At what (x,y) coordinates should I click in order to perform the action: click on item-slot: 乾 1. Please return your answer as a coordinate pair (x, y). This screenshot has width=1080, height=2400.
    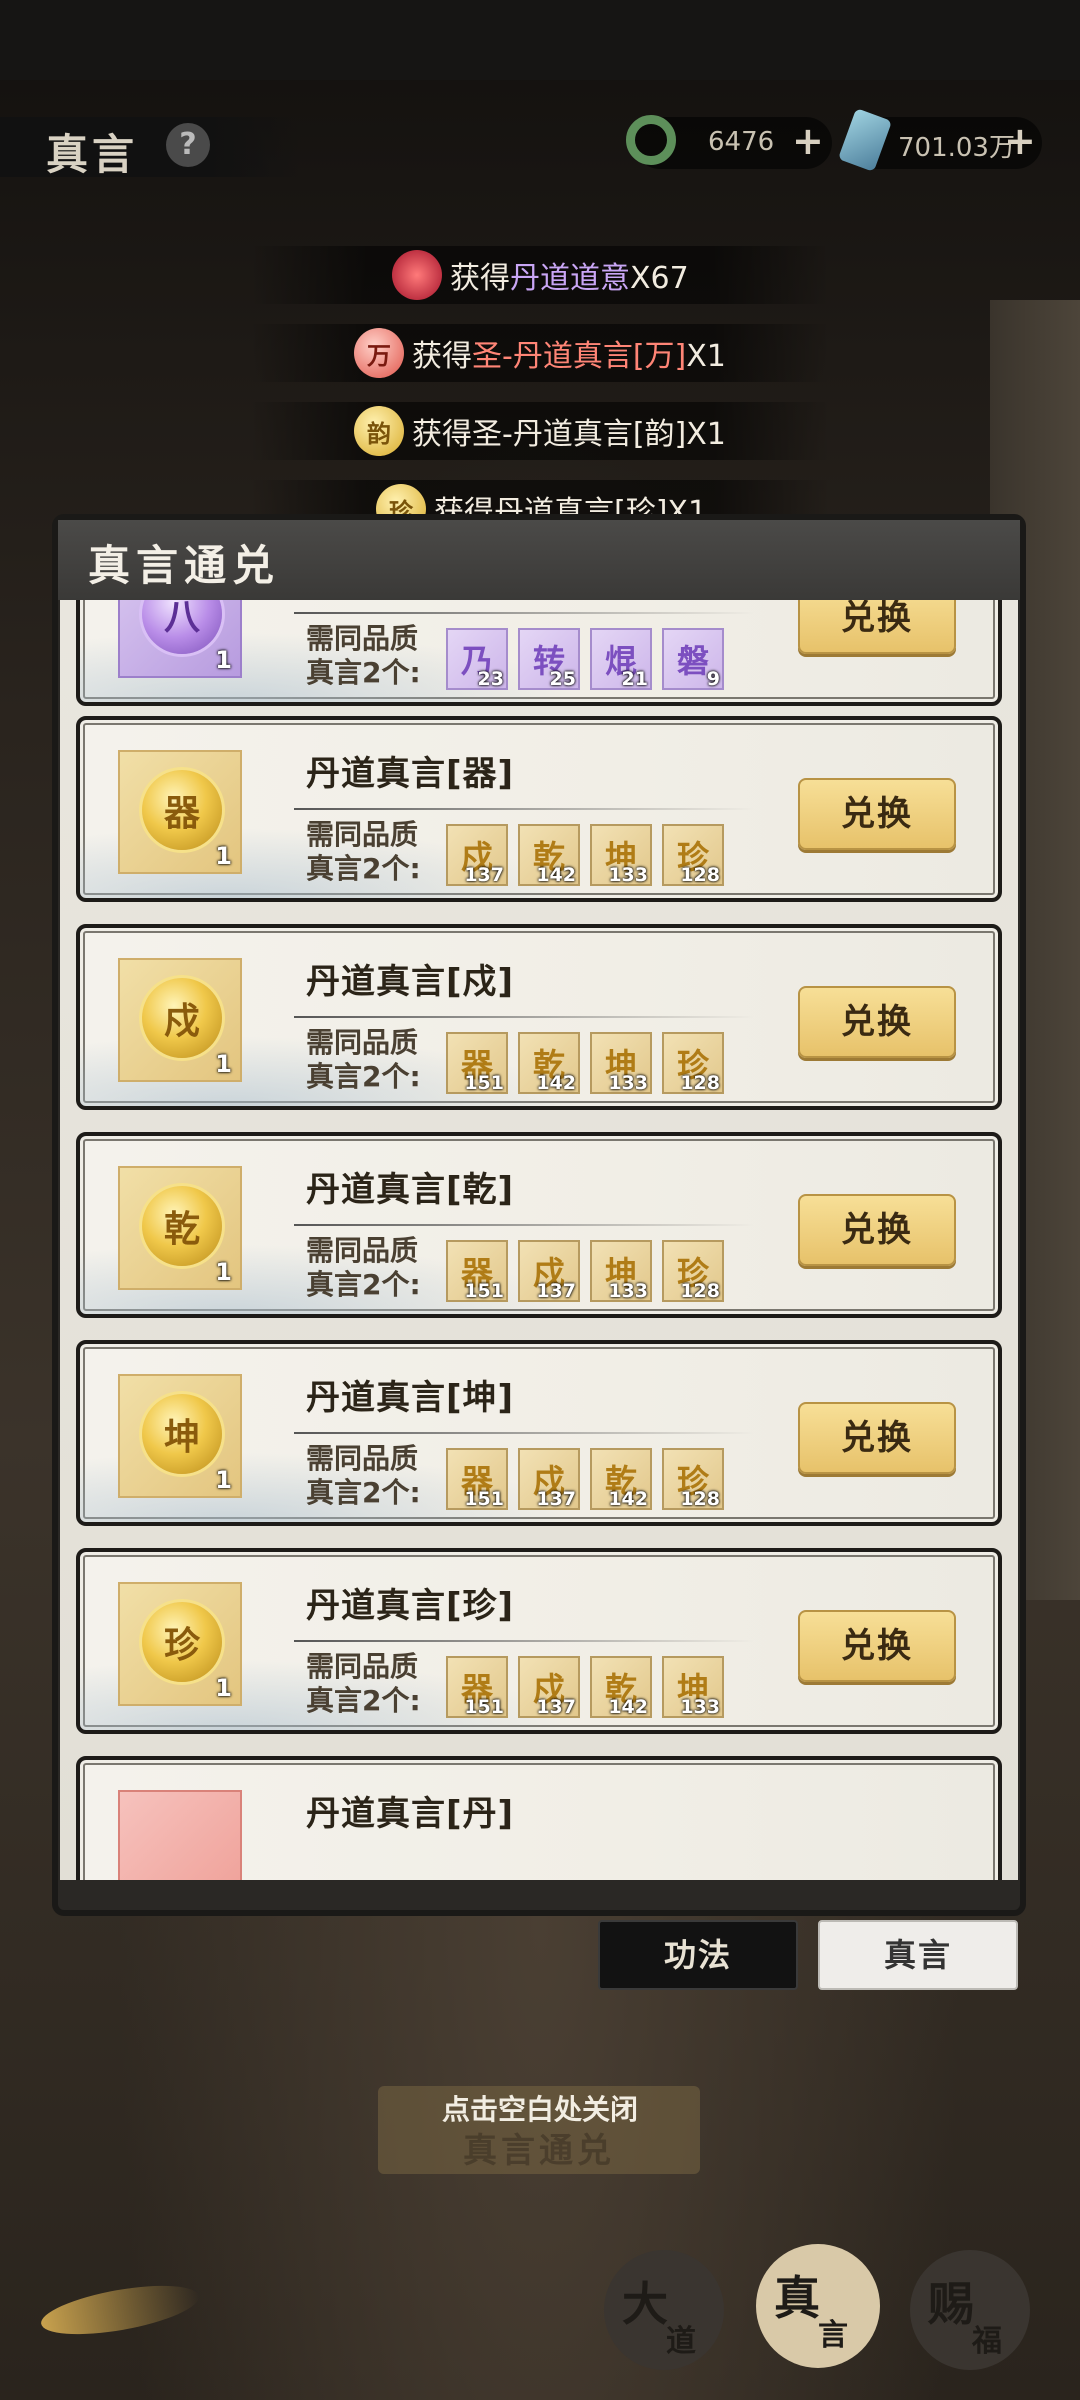
    Looking at the image, I should click on (180, 1228).